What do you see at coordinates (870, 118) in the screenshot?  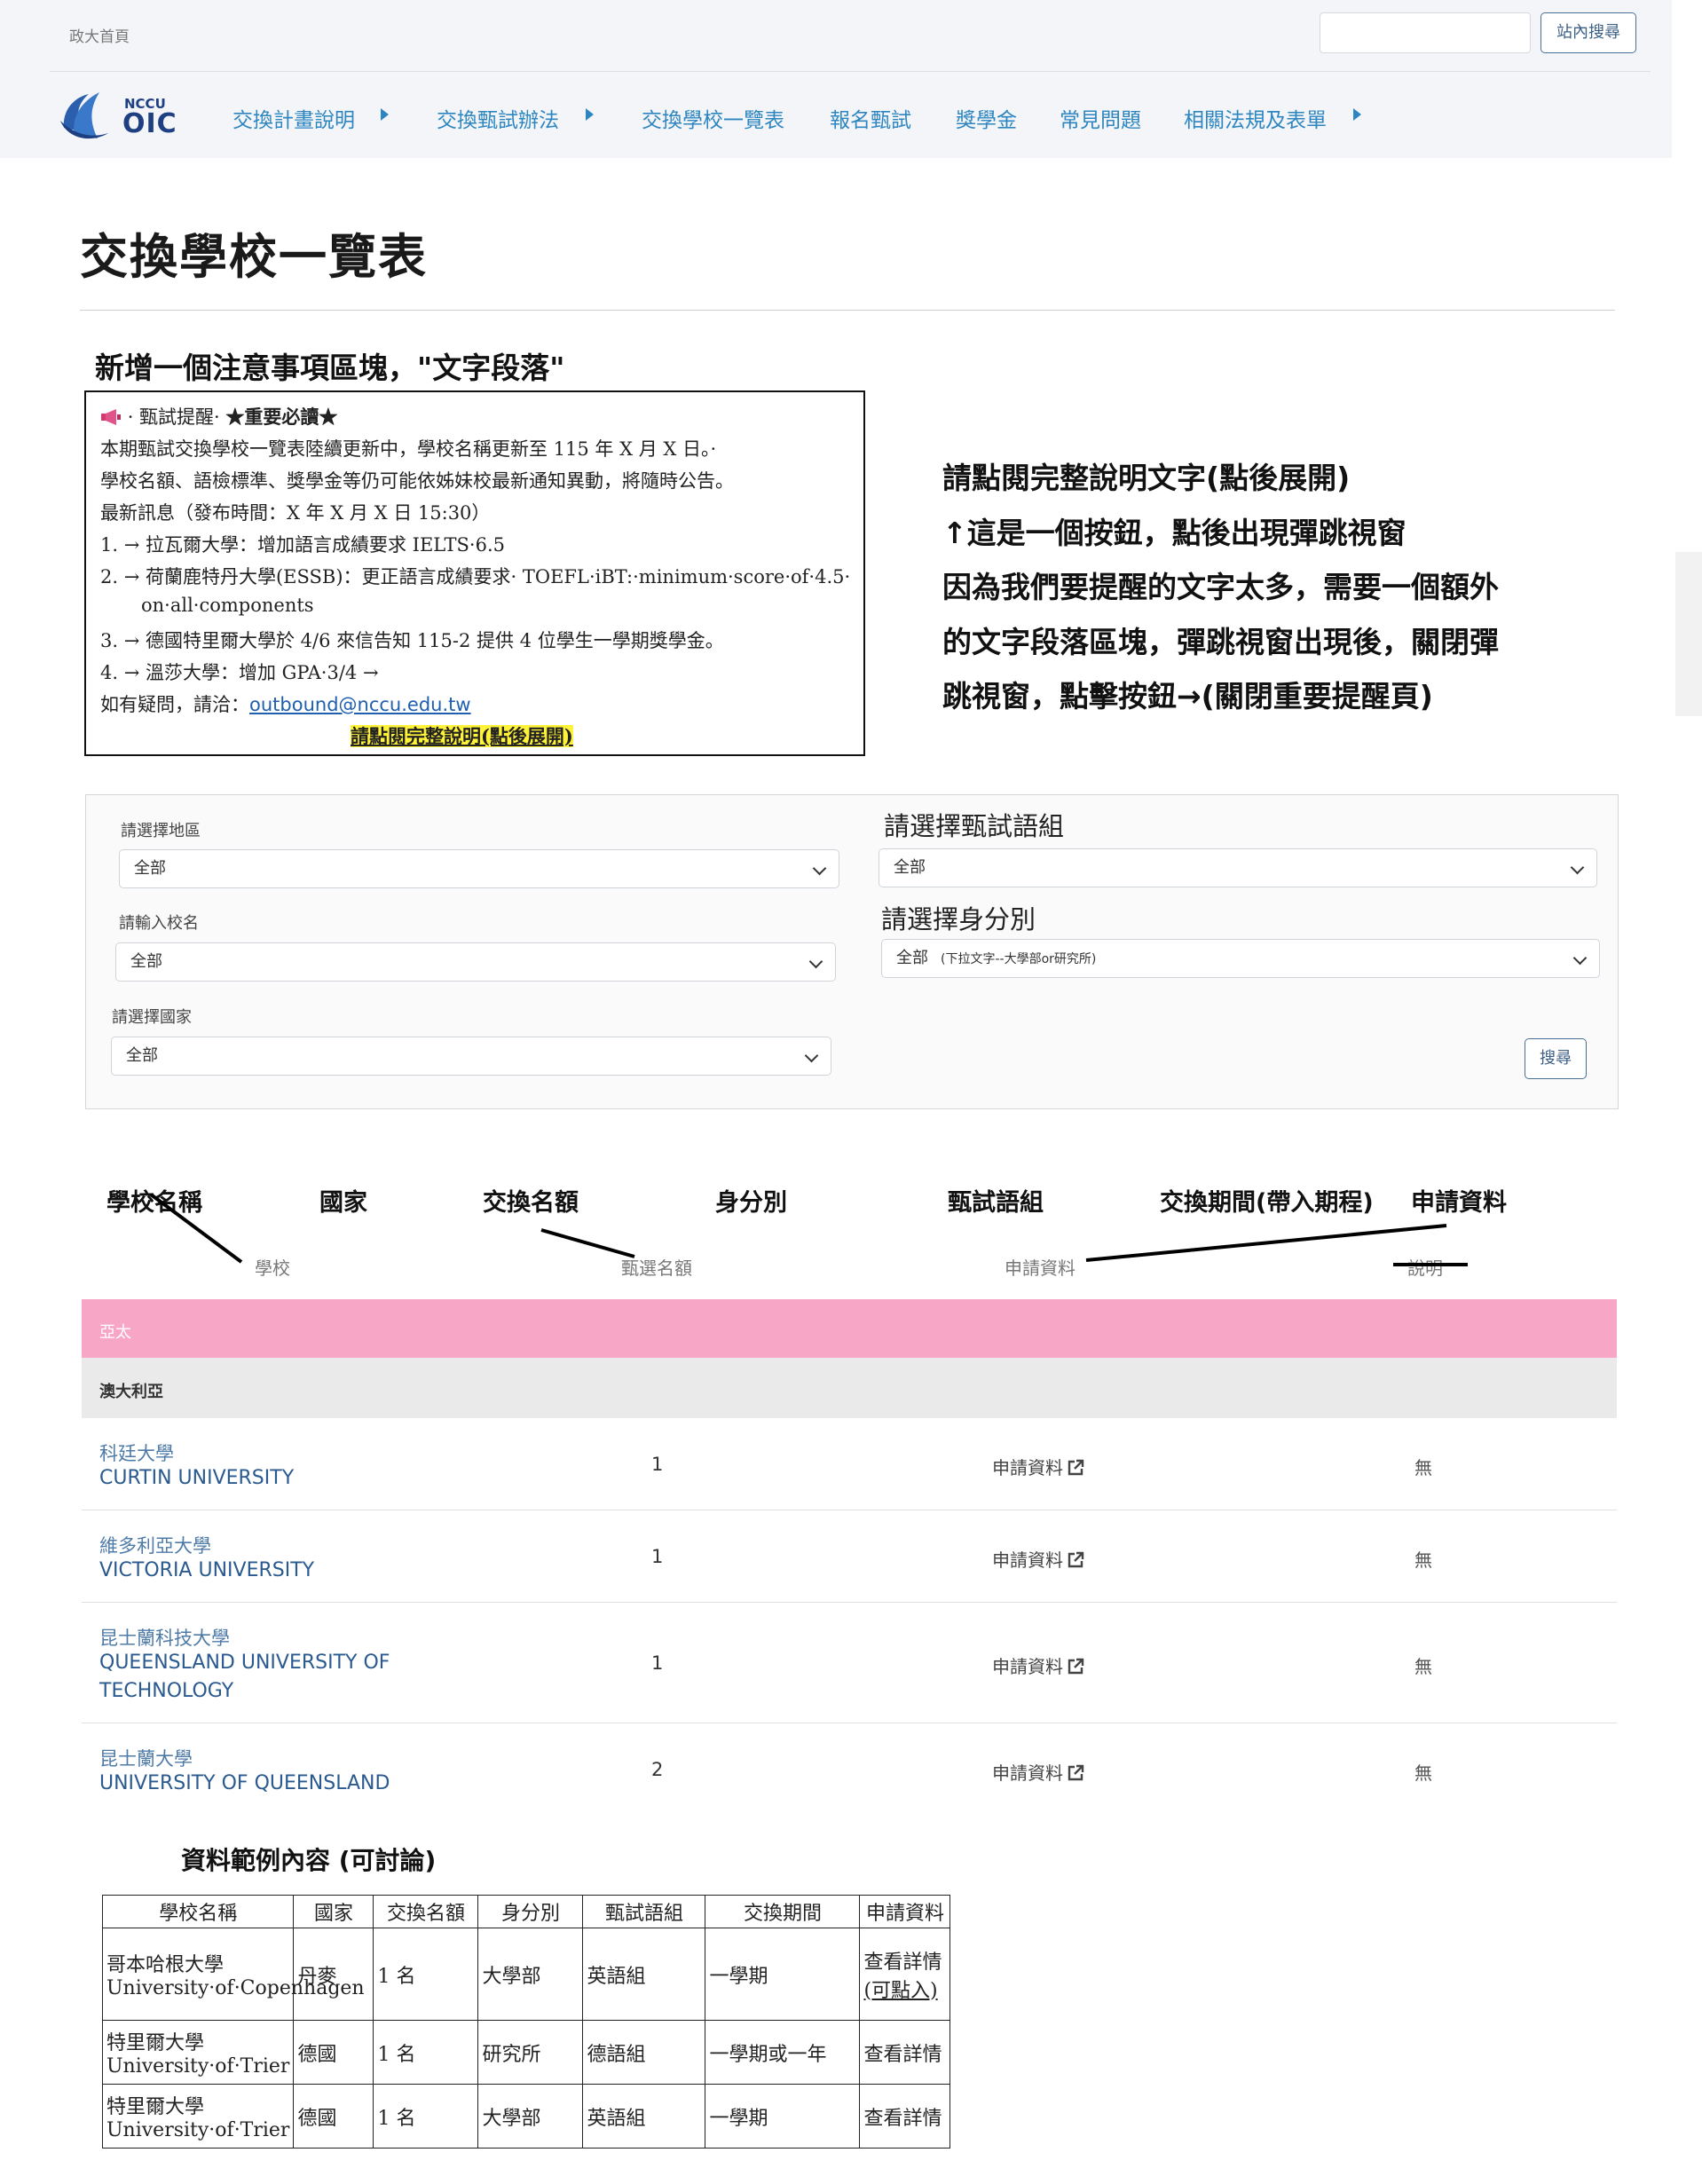 I see `nav-item-apply: 報名甄試` at bounding box center [870, 118].